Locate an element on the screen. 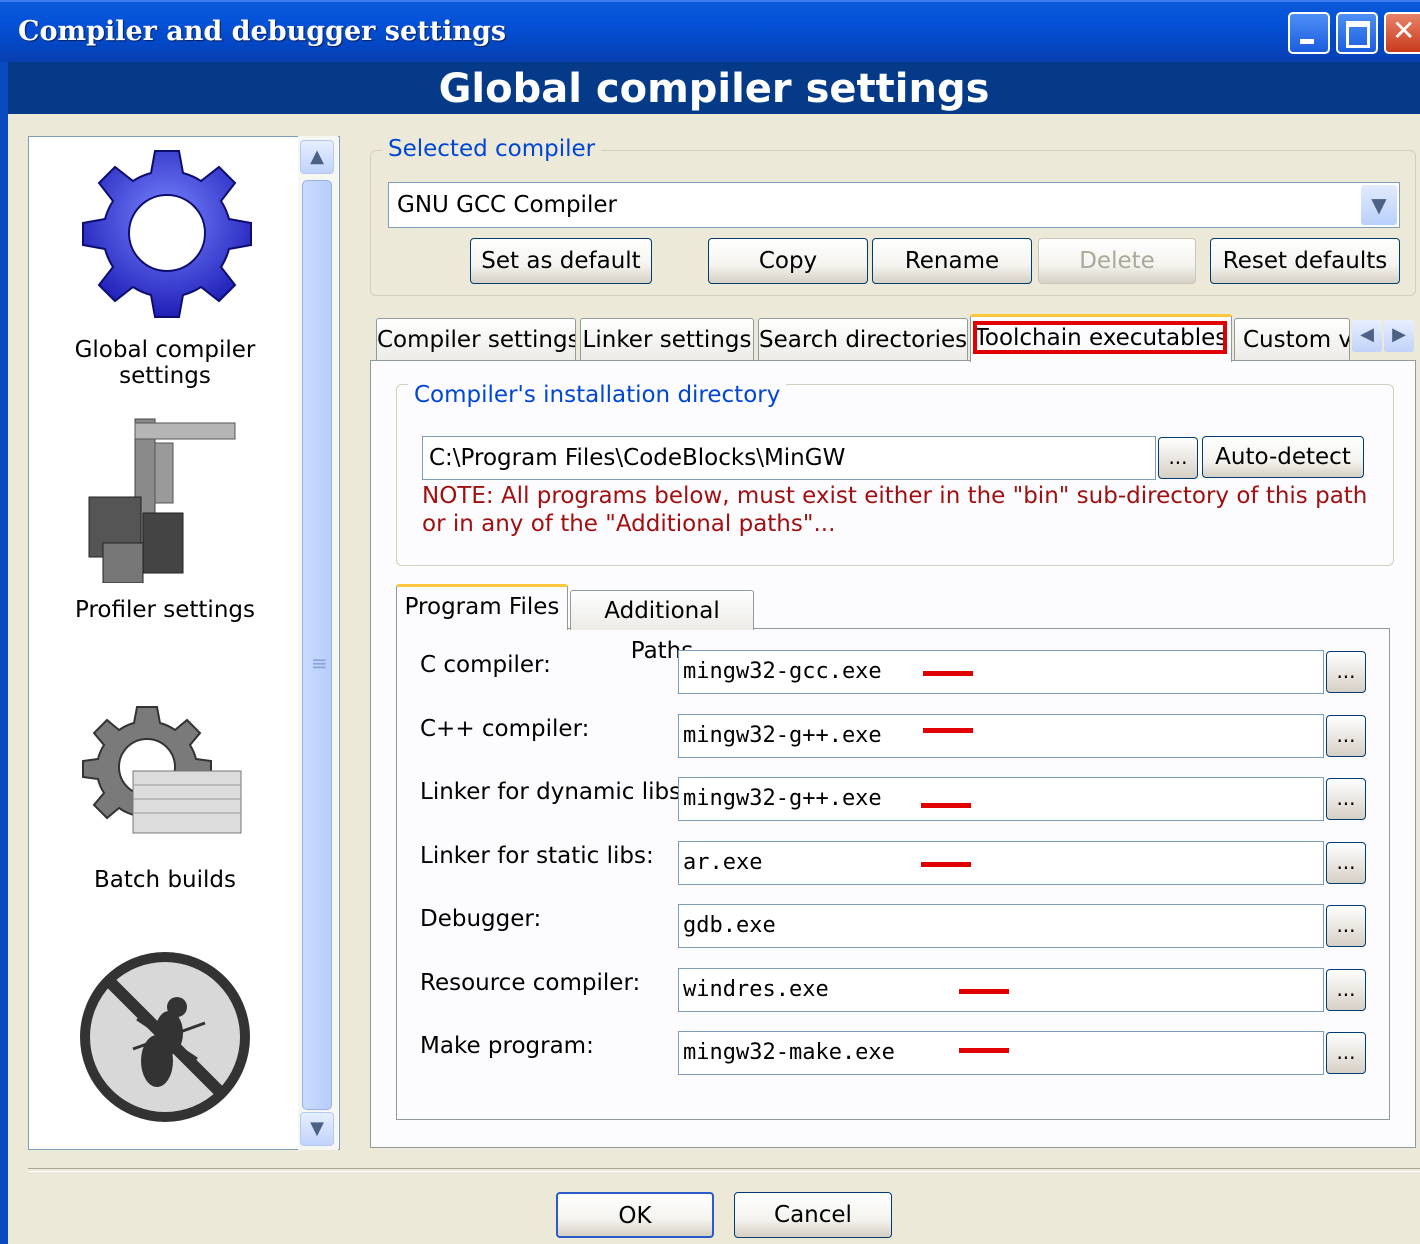 This screenshot has height=1244, width=1420. tab-toolchain-executables: Toolchain executables is located at coordinates (1101, 338).